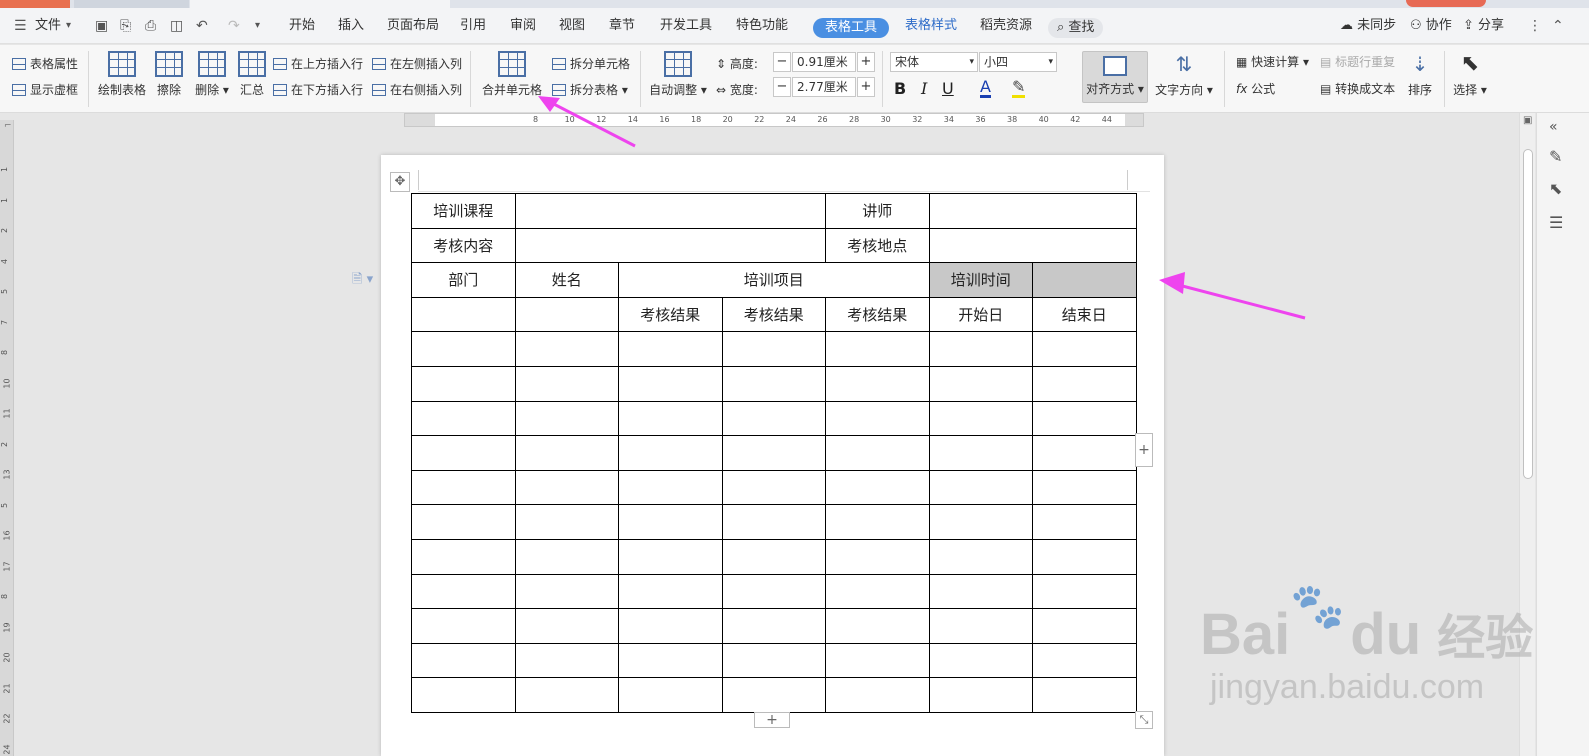  What do you see at coordinates (1076, 28) in the screenshot?
I see `search-button: ⌕ 查找` at bounding box center [1076, 28].